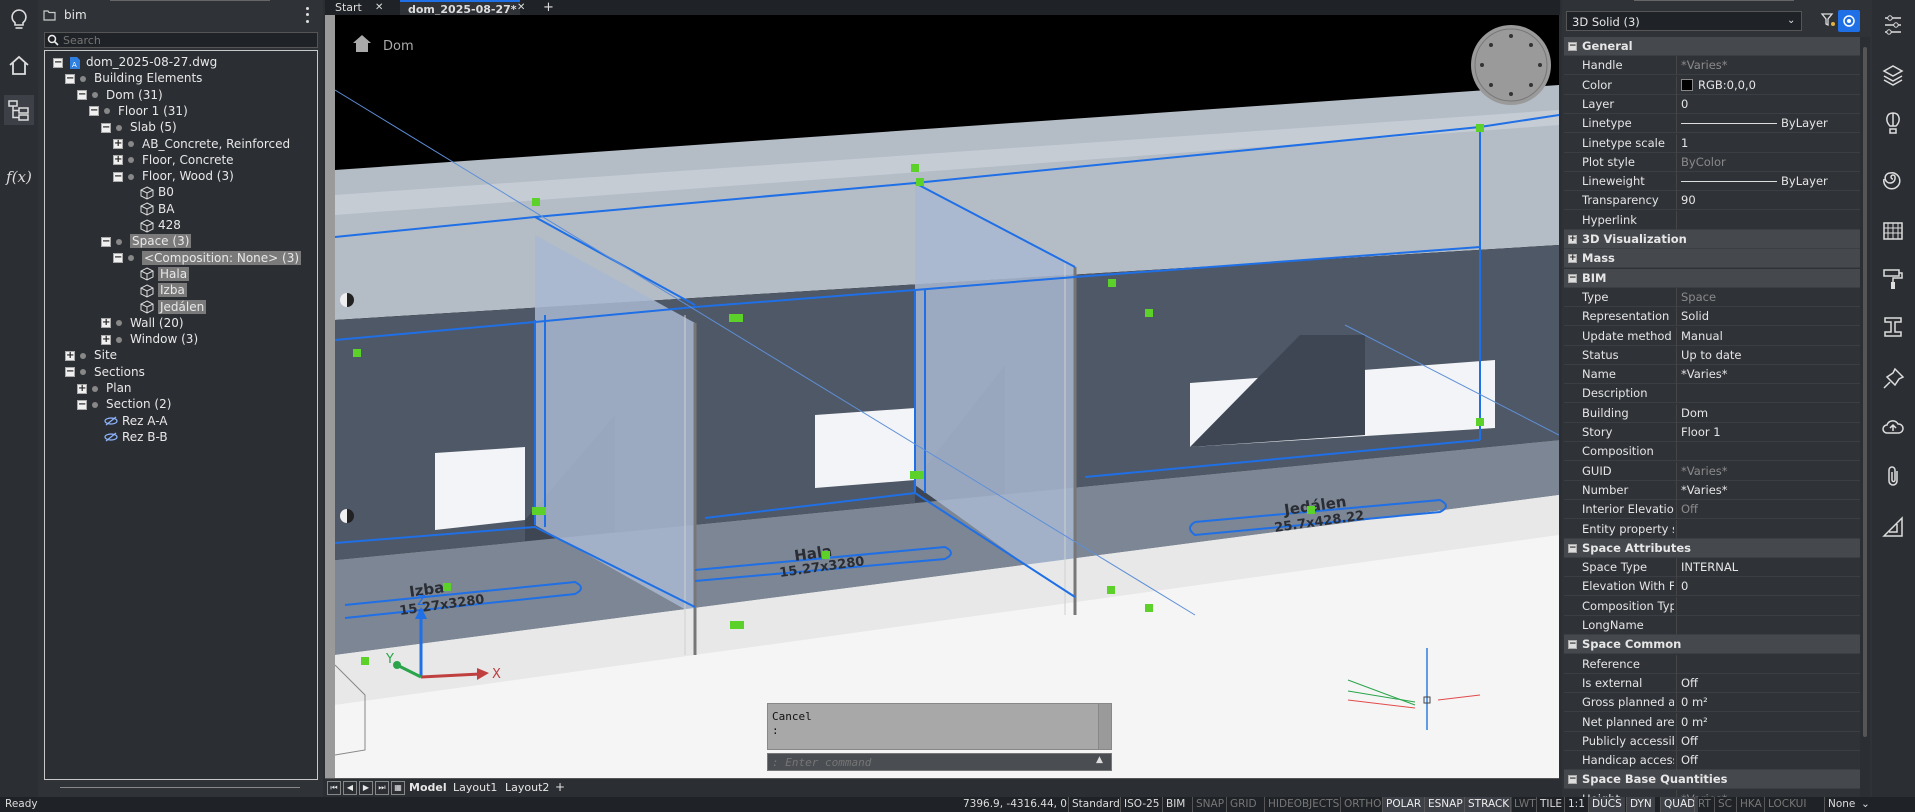  What do you see at coordinates (1712, 239) in the screenshot?
I see `property-section: +3D Visualization` at bounding box center [1712, 239].